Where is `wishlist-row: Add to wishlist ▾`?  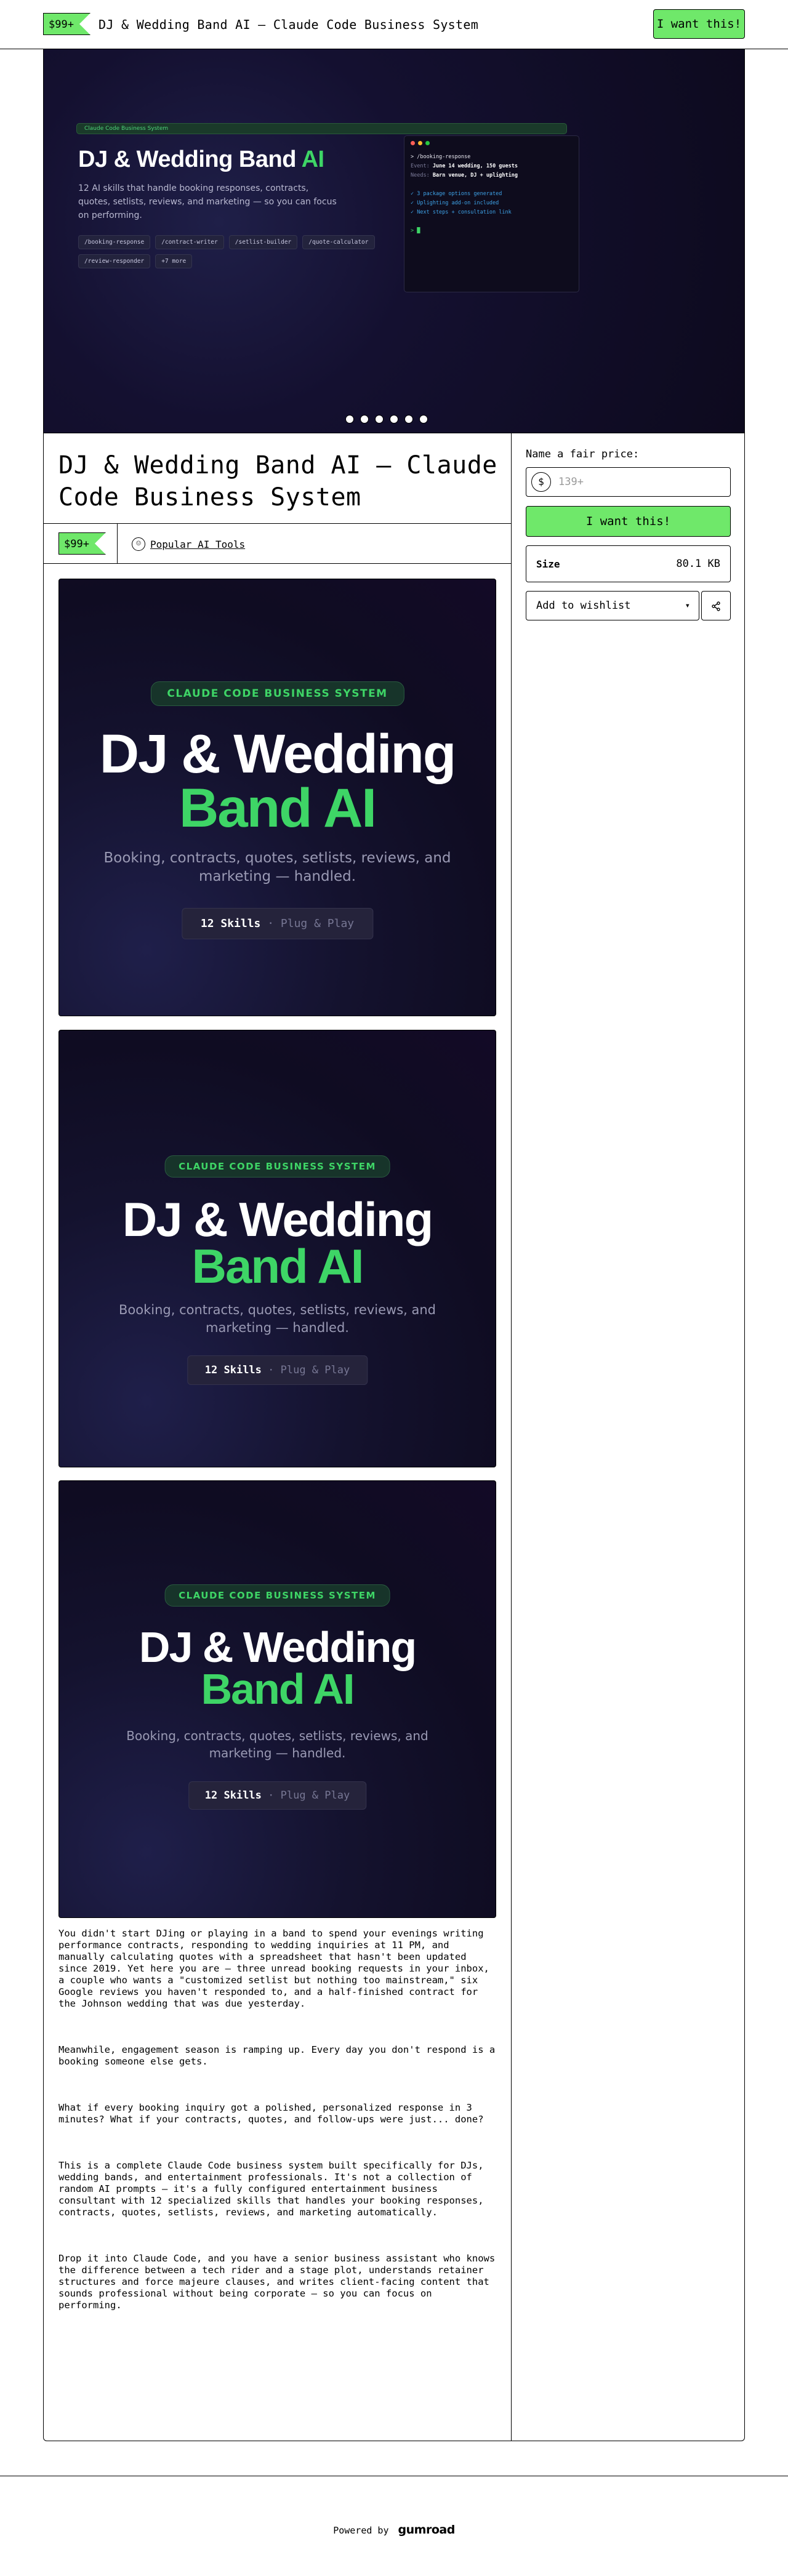
wishlist-row: Add to wishlist ▾ is located at coordinates (628, 605).